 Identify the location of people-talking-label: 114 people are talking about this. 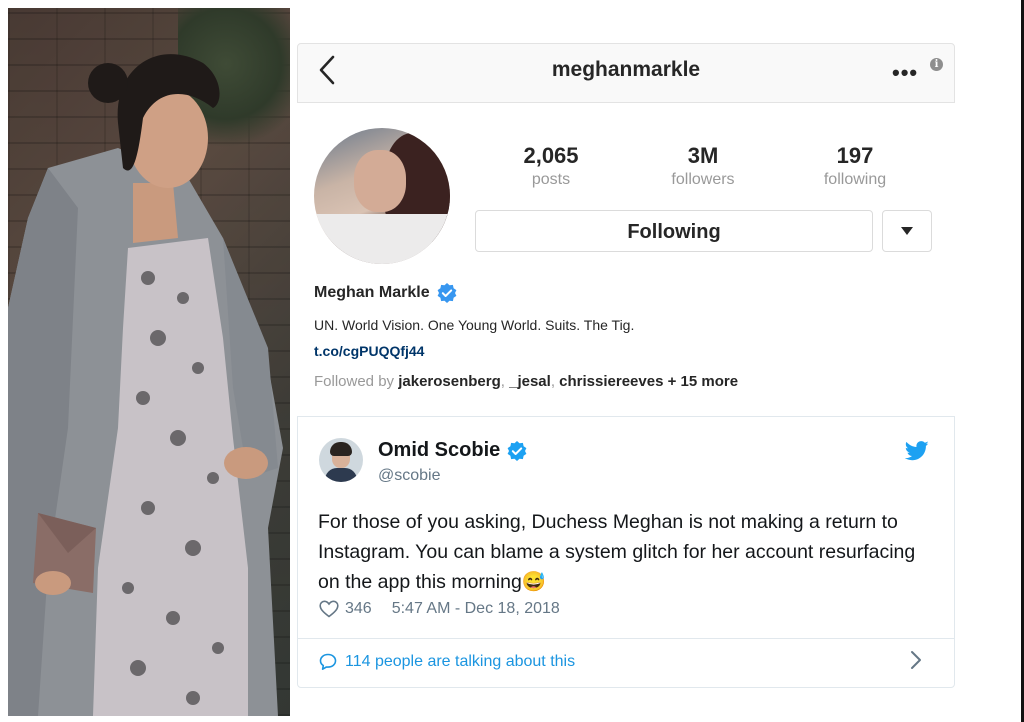
(460, 661).